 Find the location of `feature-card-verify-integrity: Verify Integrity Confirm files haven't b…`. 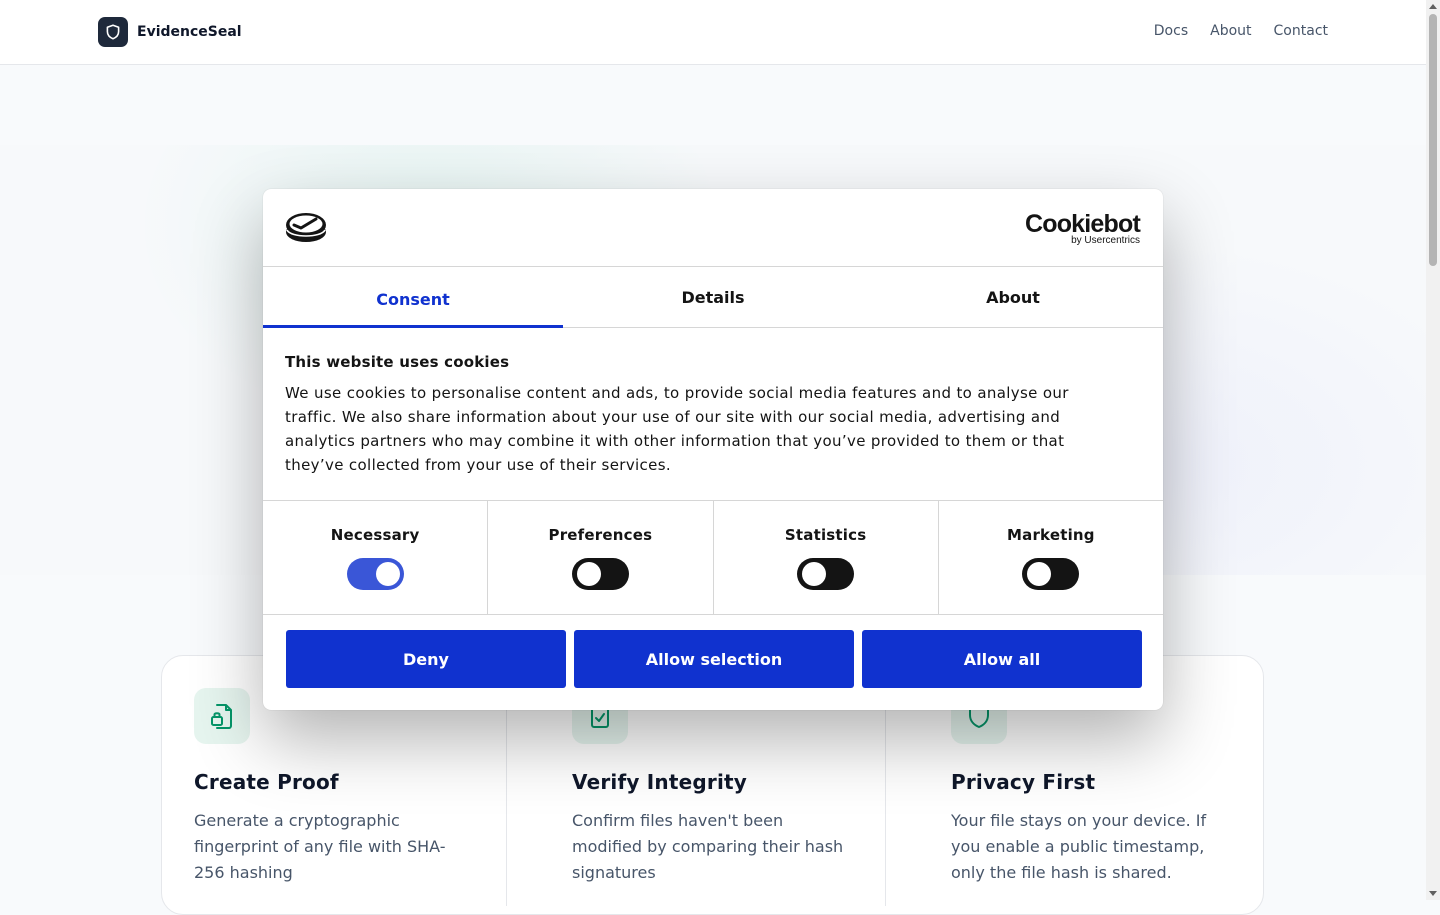

feature-card-verify-integrity: Verify Integrity Confirm files haven't b… is located at coordinates (712, 787).